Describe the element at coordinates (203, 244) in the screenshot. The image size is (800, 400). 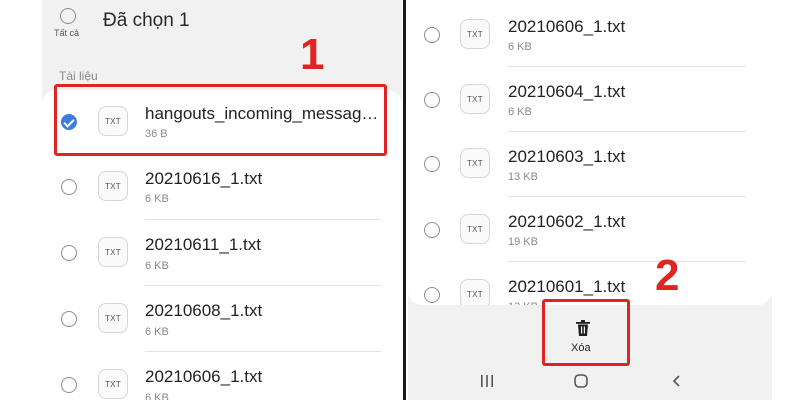
I see `file-name: 20210611_1.txt` at that location.